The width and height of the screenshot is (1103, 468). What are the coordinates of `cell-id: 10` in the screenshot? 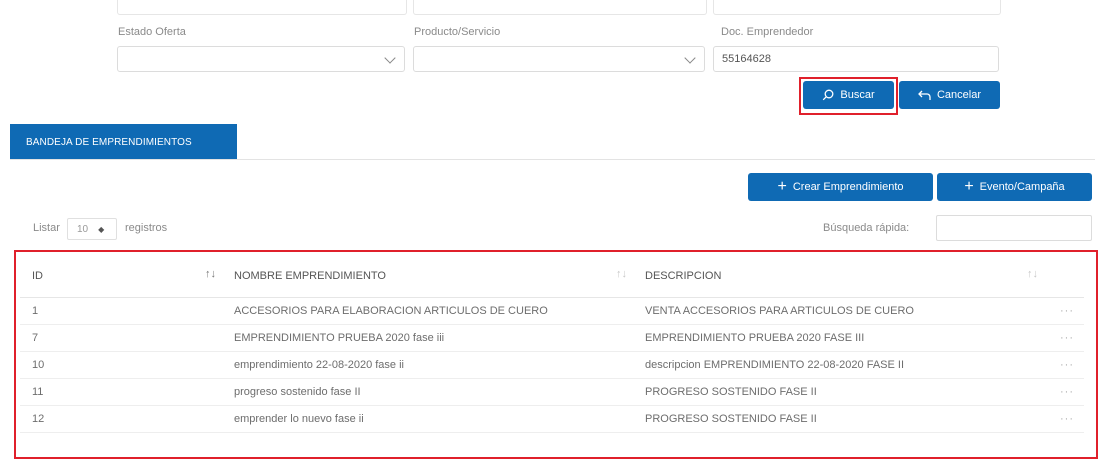 It's located at (121, 365).